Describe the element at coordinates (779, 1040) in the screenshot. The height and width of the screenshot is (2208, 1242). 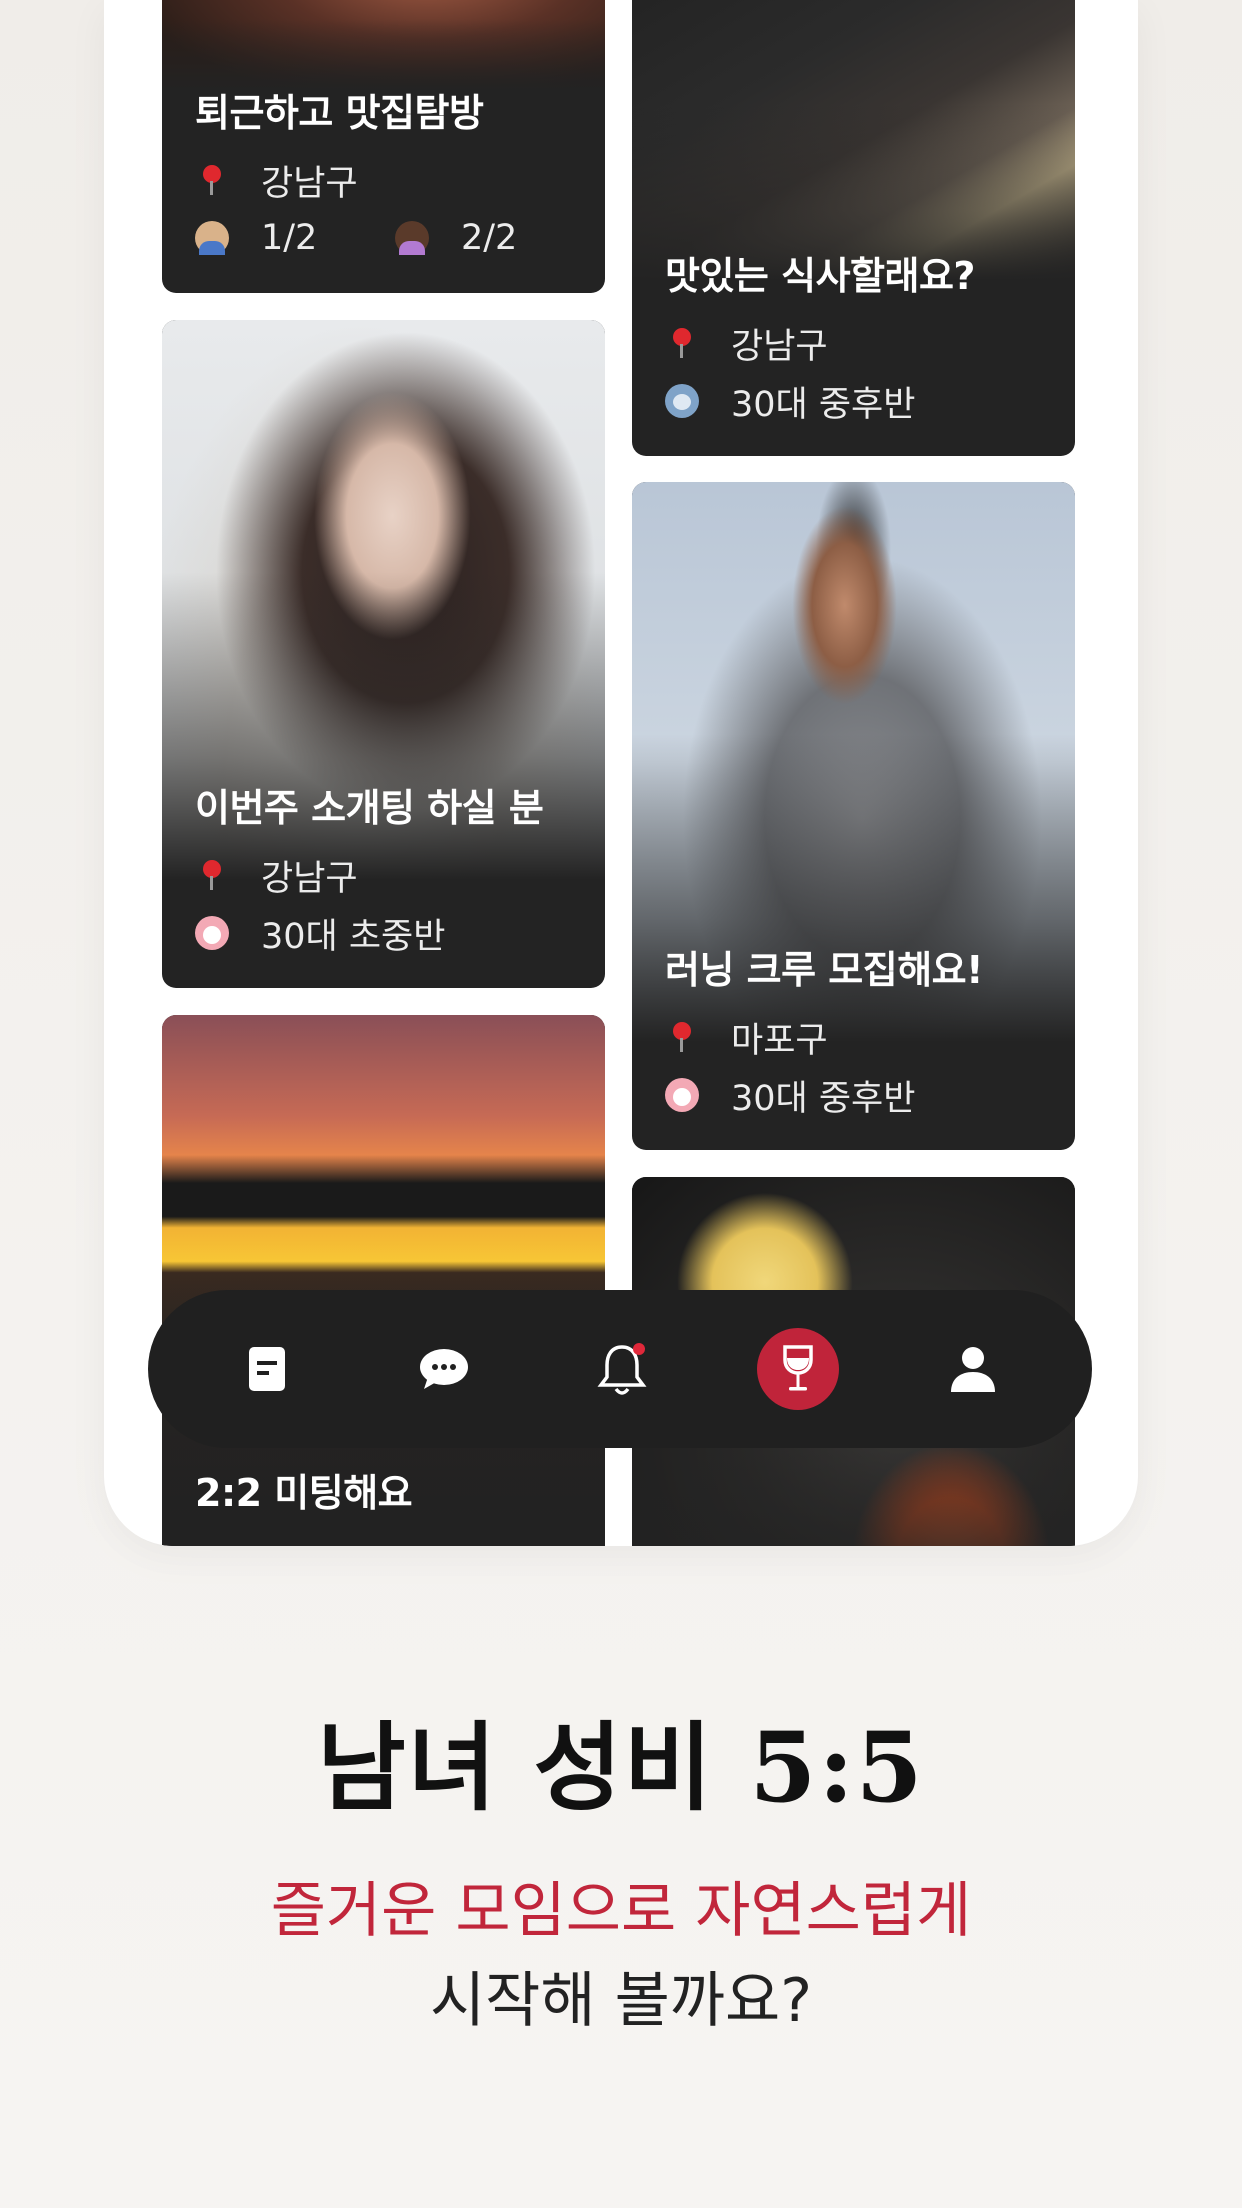
I see `card-location: 마포구` at that location.